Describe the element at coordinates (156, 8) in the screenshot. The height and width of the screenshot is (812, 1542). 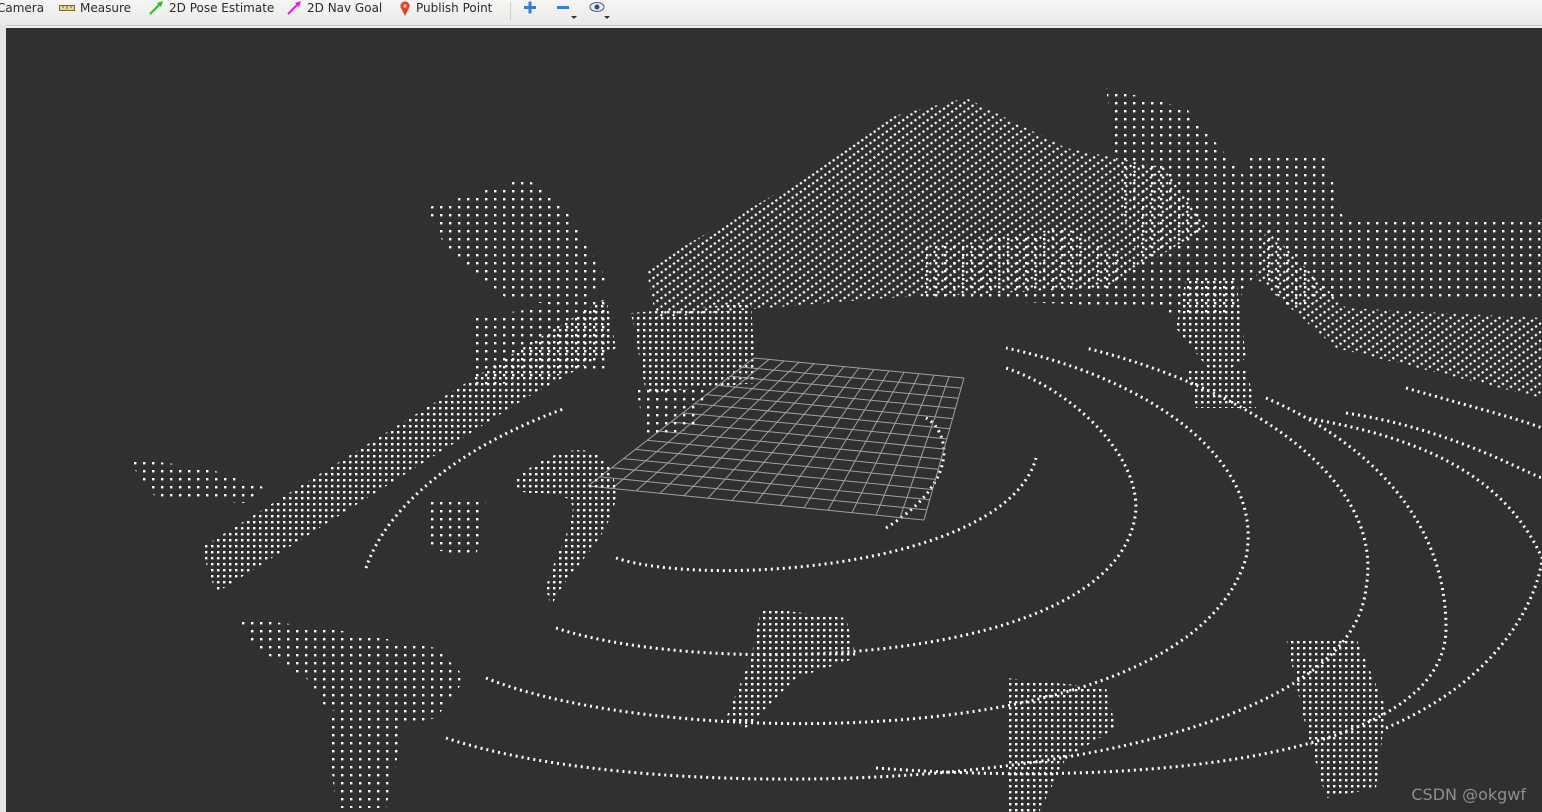
I see `green-arrow-icon` at that location.